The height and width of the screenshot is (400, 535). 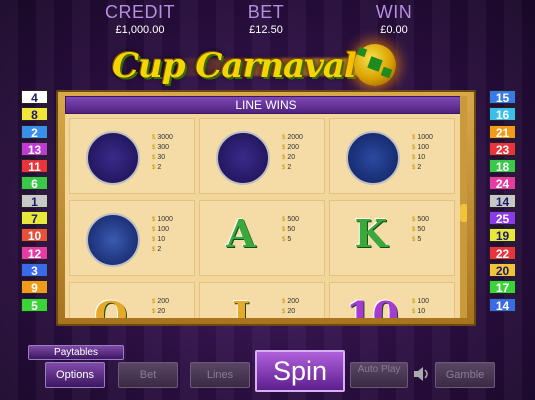 I want to click on game-logo: Cup Carnaval, so click(x=257, y=67).